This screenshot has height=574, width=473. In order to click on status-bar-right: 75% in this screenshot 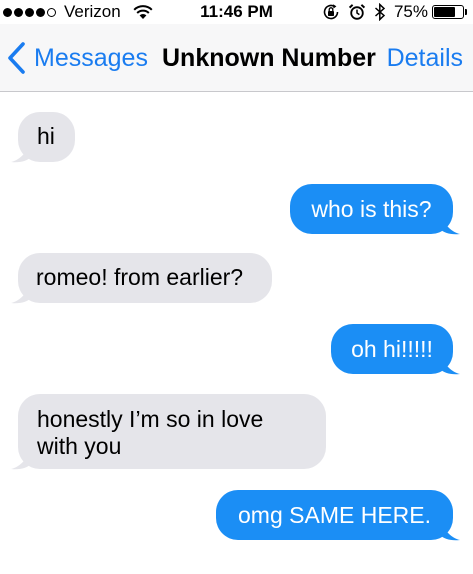, I will do `click(390, 12)`.